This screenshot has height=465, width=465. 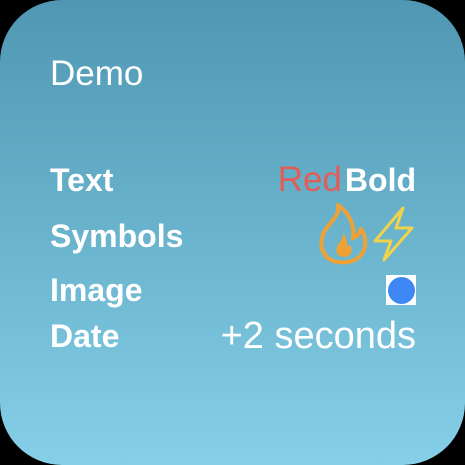 What do you see at coordinates (97, 73) in the screenshot?
I see `widget-title: Demo` at bounding box center [97, 73].